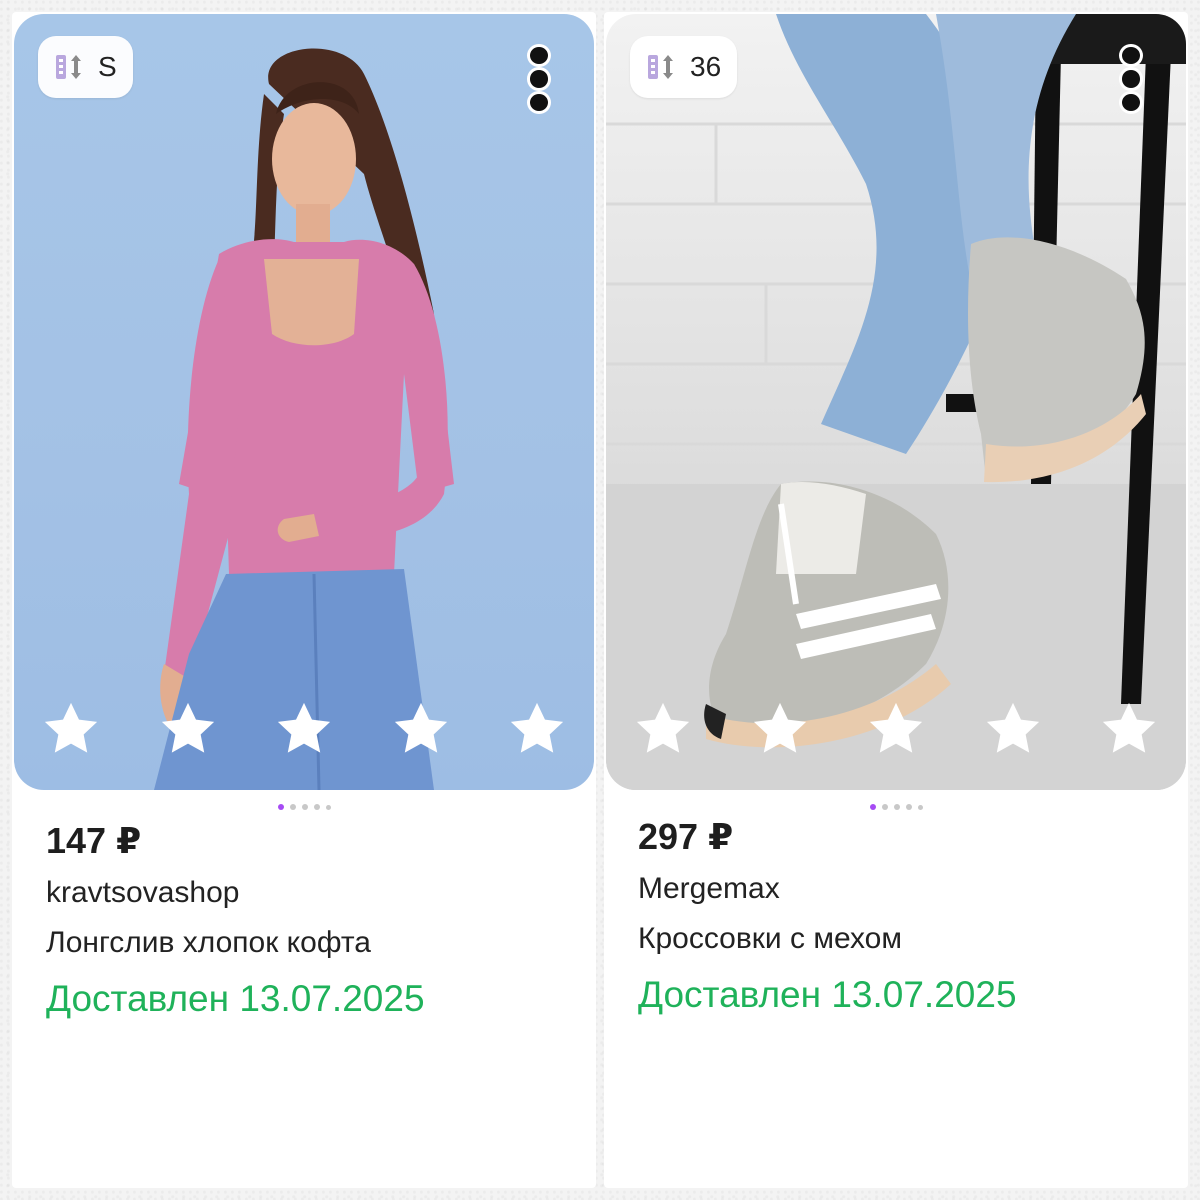 Image resolution: width=1200 pixels, height=1200 pixels. What do you see at coordinates (208, 943) in the screenshot?
I see `product-title: Лонгслив хлопок кофта` at bounding box center [208, 943].